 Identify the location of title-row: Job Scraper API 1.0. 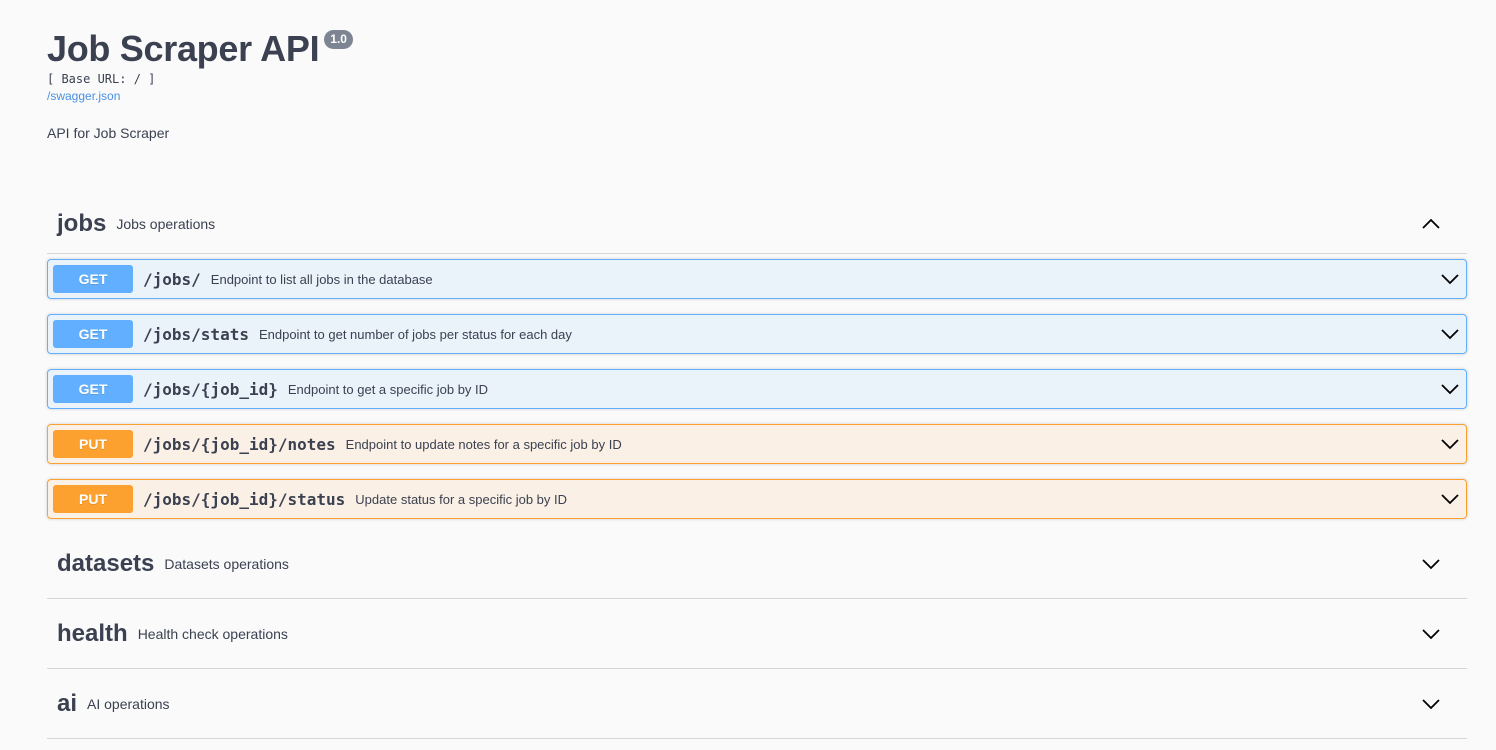
(757, 49).